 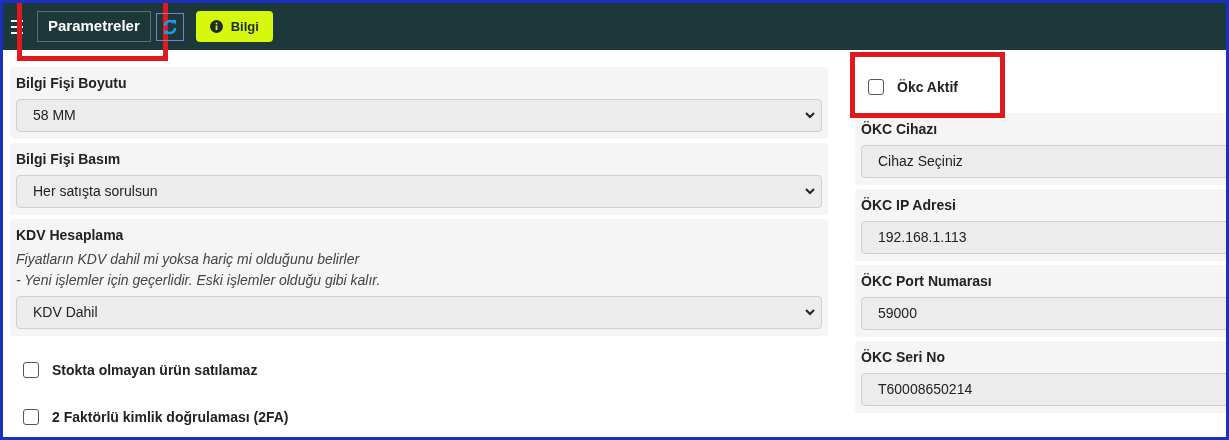 I want to click on field-label: ÖKC IP Adresi, so click(x=909, y=205).